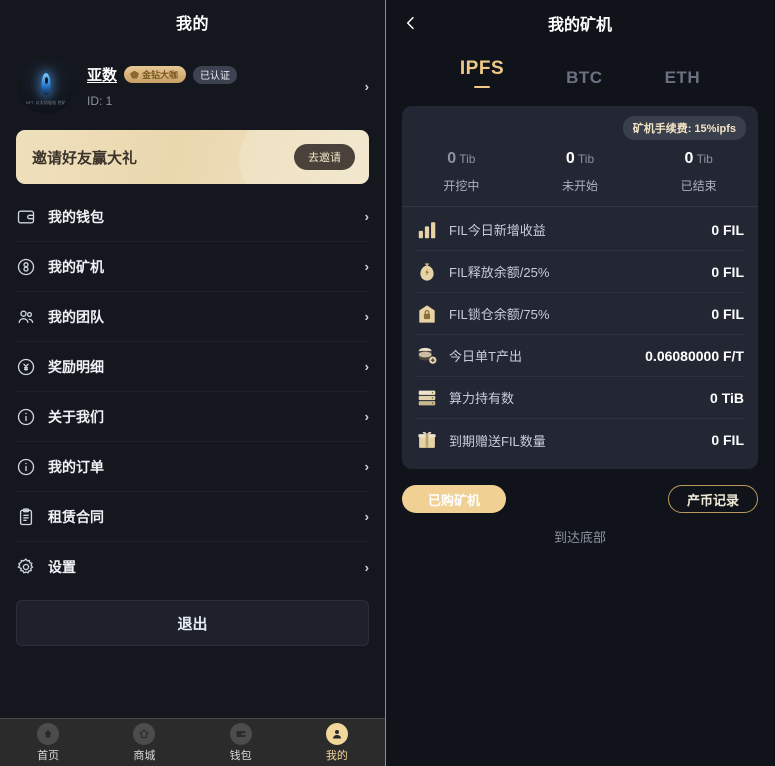 The width and height of the screenshot is (775, 766). I want to click on coin-record-button: 产币记录, so click(712, 499).